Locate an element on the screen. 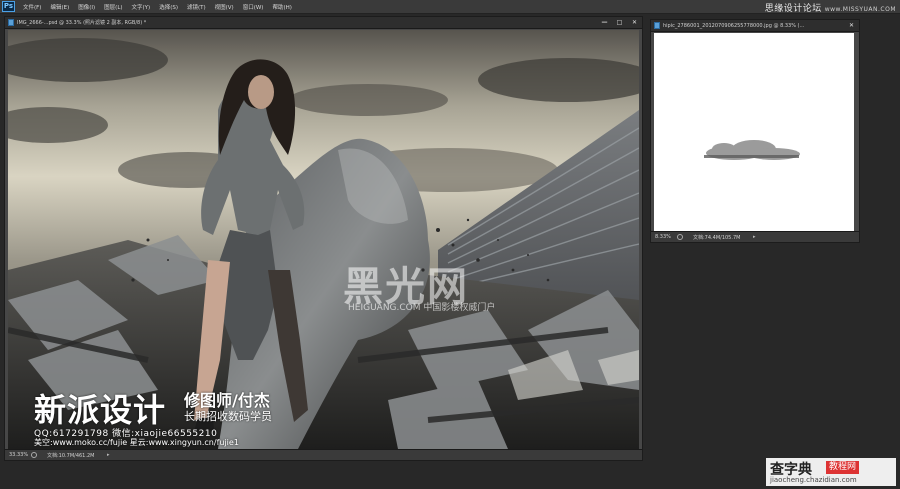 Image resolution: width=900 pixels, height=489 pixels. side-doc-size-readout: 文档:74.4M/105.7M is located at coordinates (717, 237).